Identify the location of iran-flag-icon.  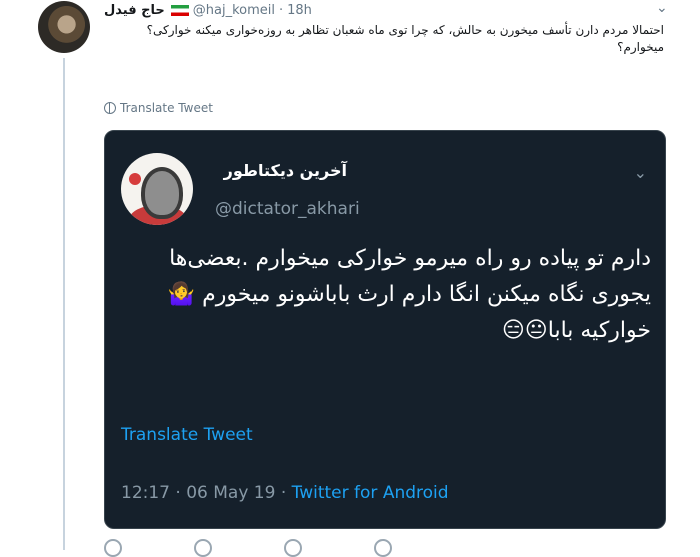
(179, 10).